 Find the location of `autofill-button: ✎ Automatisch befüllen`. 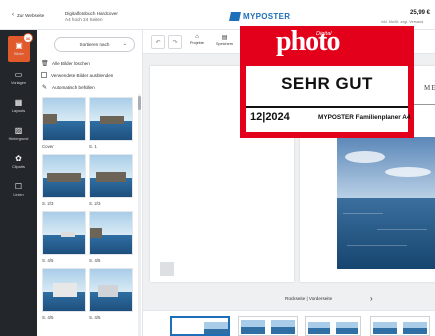

autofill-button: ✎ Automatisch befüllen is located at coordinates (68, 87).